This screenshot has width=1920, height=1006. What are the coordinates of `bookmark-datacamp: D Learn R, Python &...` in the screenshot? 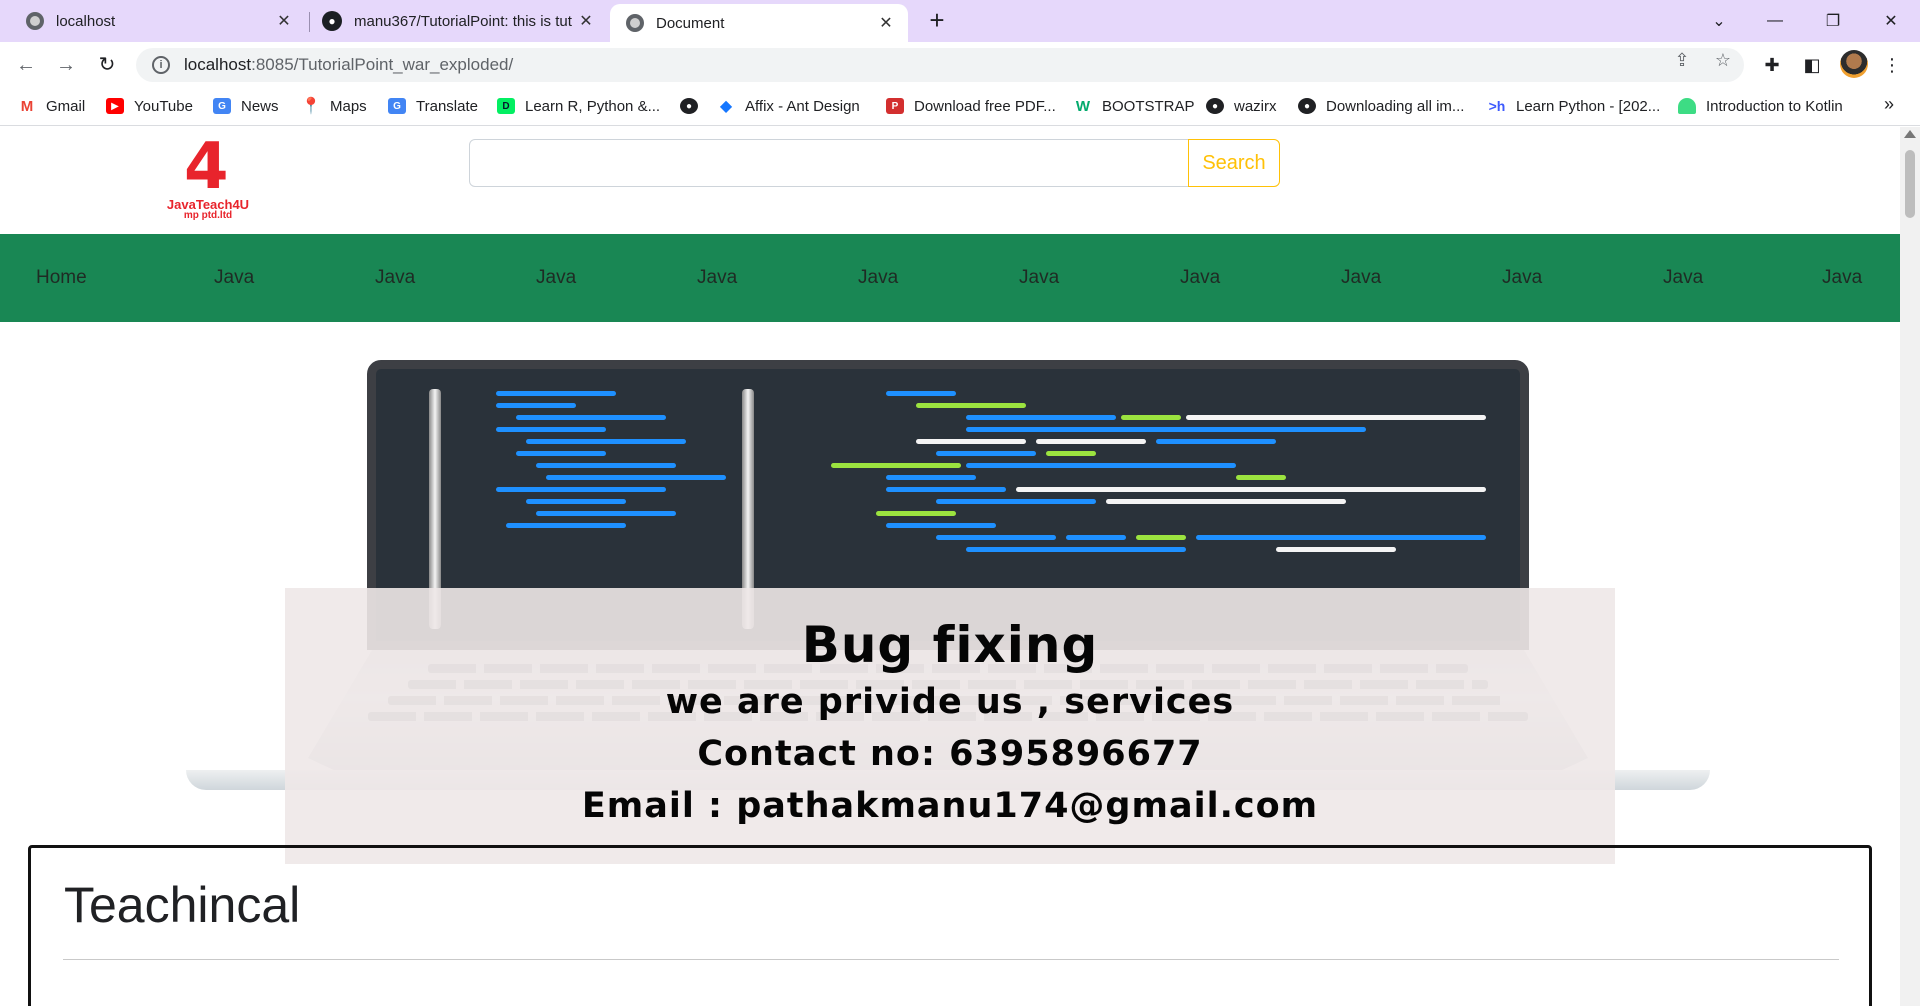 It's located at (578, 106).